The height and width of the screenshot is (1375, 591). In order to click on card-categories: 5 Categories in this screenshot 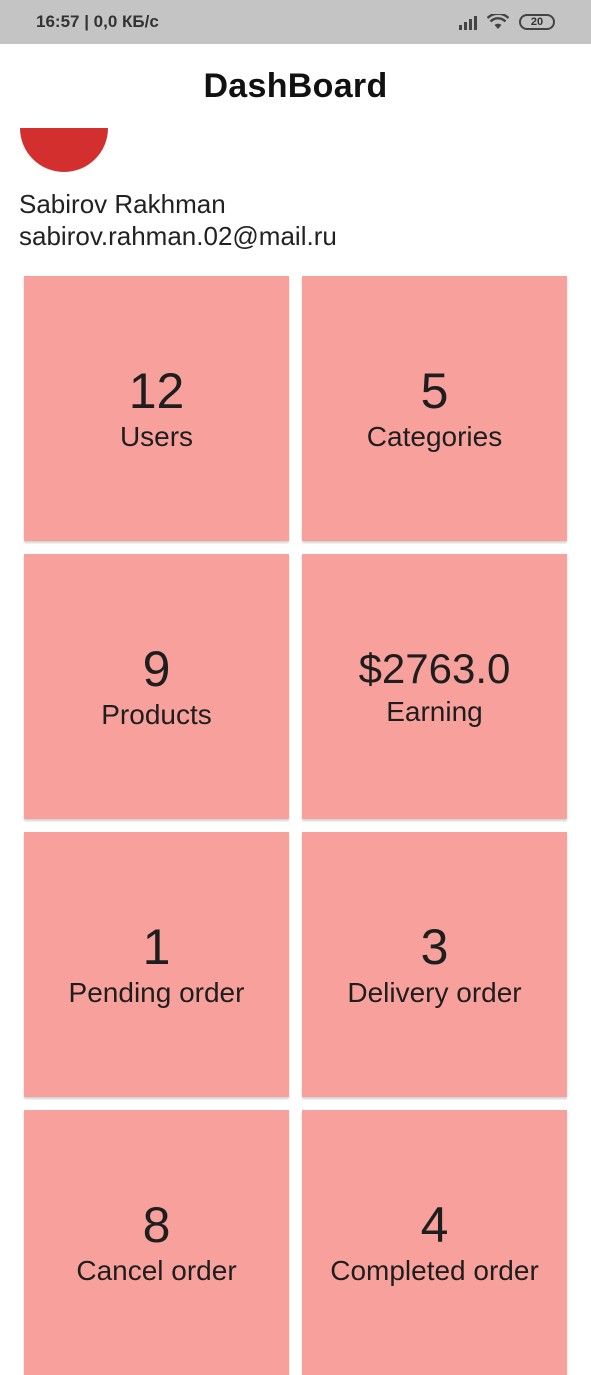, I will do `click(434, 408)`.